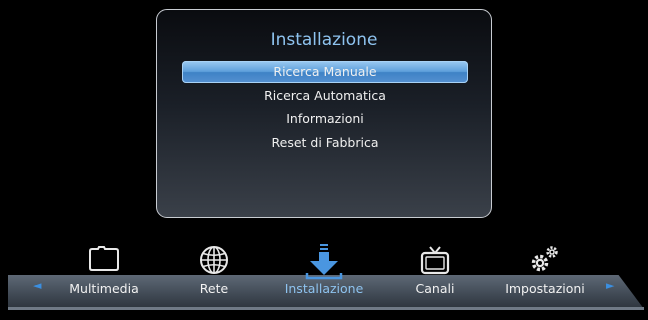  What do you see at coordinates (104, 288) in the screenshot?
I see `nav-item-label: Multimedia` at bounding box center [104, 288].